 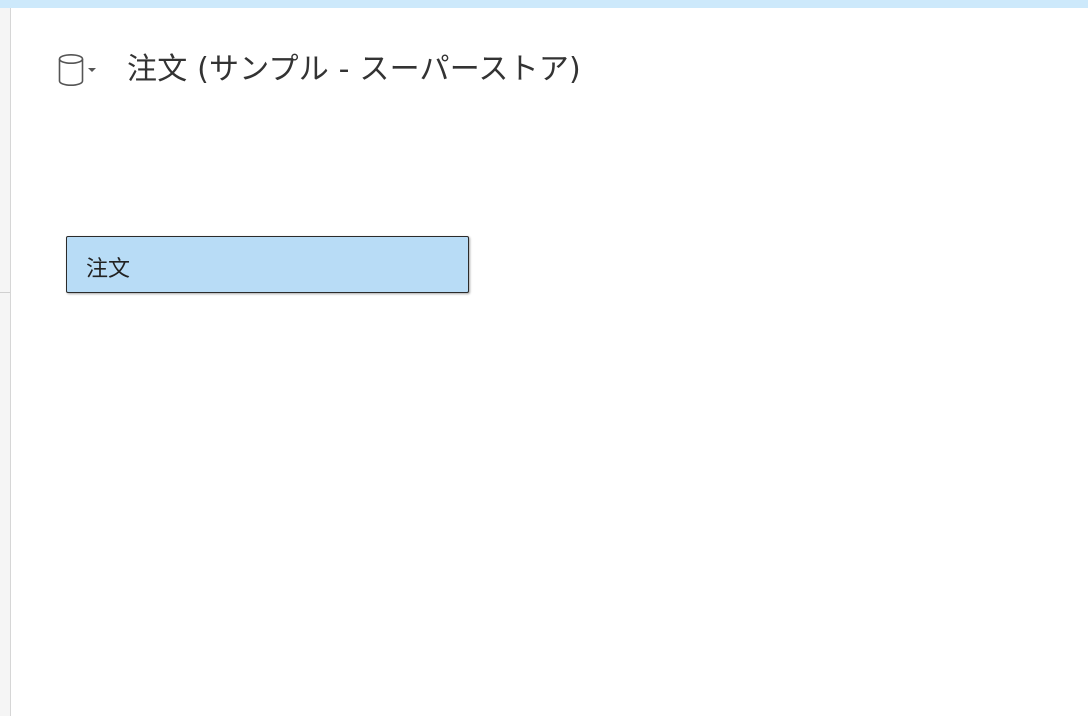 What do you see at coordinates (267, 264) in the screenshot?
I see `table-item-orders: 注文` at bounding box center [267, 264].